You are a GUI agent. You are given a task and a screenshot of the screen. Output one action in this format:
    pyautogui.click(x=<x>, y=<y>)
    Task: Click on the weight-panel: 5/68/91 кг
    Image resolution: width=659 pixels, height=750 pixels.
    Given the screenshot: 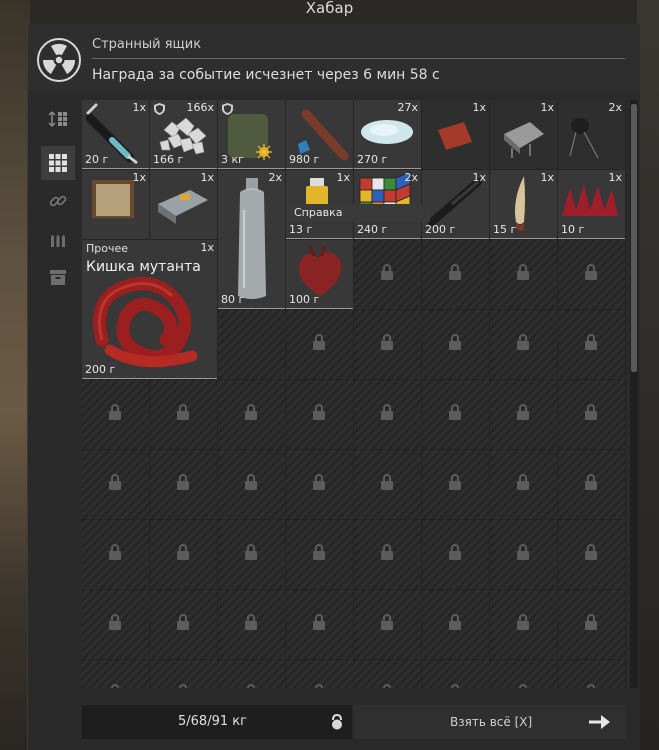 What is the action you would take?
    pyautogui.click(x=217, y=722)
    